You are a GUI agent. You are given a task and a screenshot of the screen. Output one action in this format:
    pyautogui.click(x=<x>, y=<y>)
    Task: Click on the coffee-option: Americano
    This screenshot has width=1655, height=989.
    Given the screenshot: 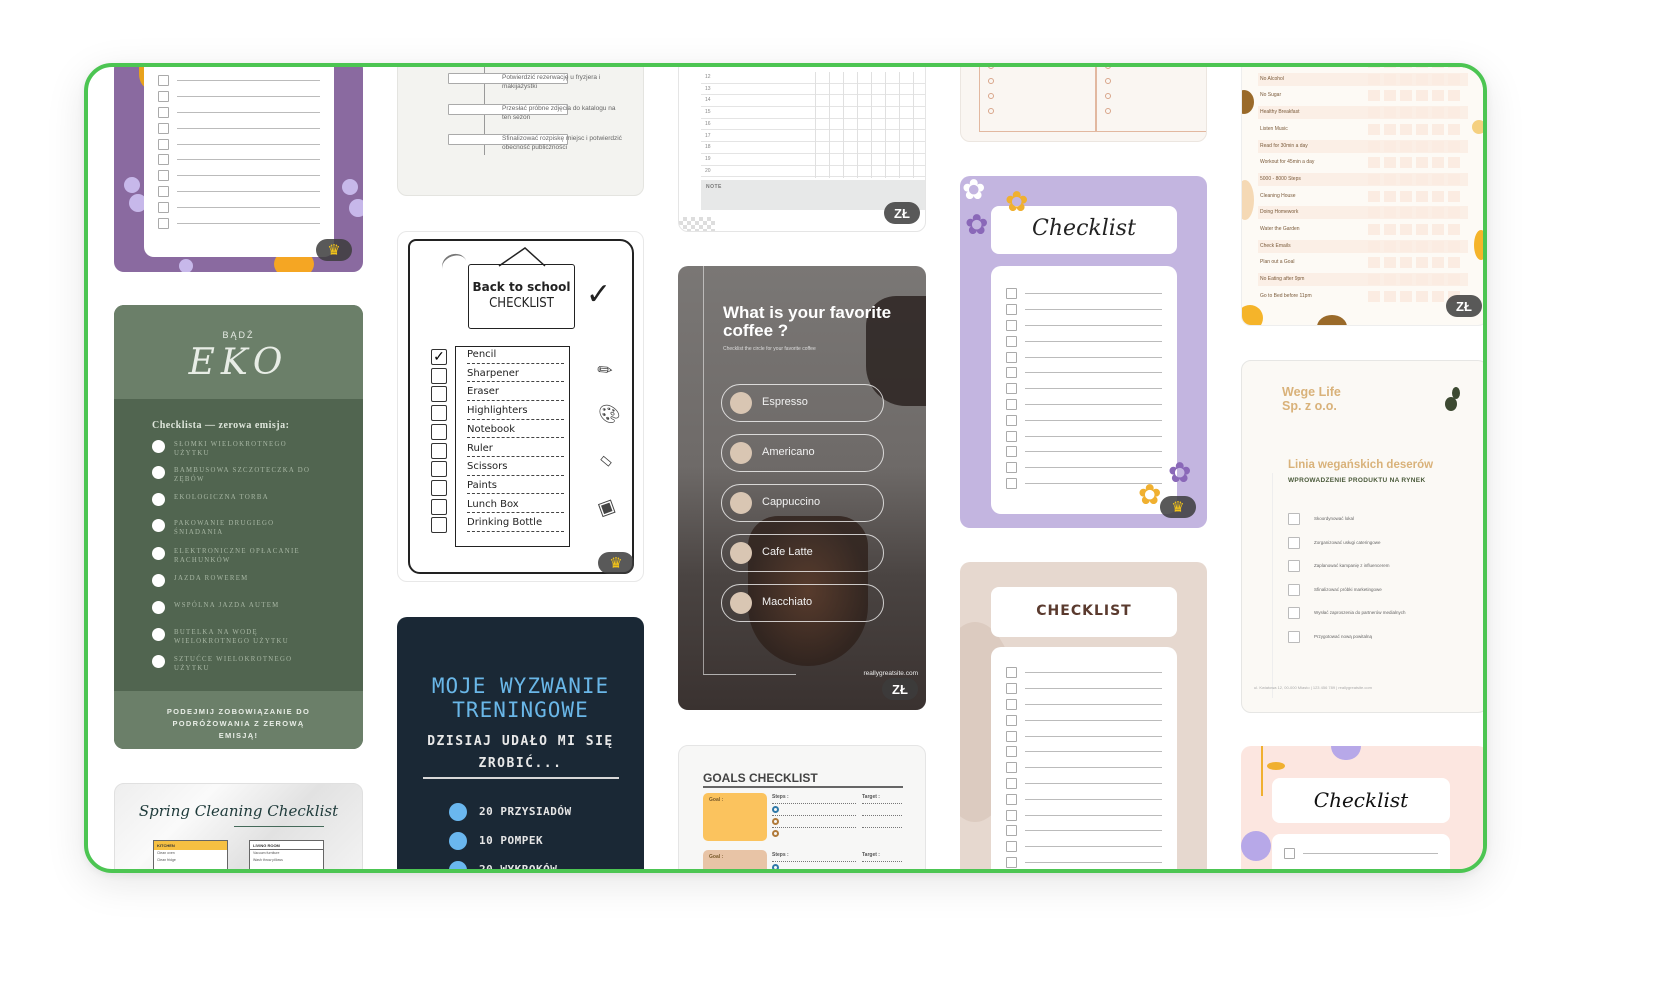 What is the action you would take?
    pyautogui.click(x=802, y=453)
    